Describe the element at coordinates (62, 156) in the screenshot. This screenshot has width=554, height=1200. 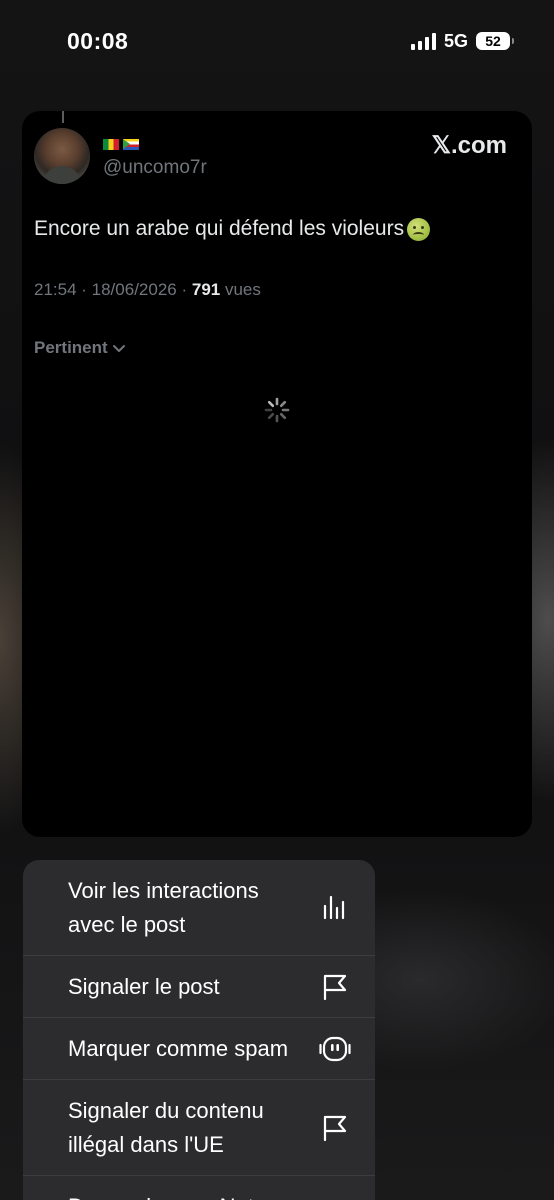
I see `avatar` at that location.